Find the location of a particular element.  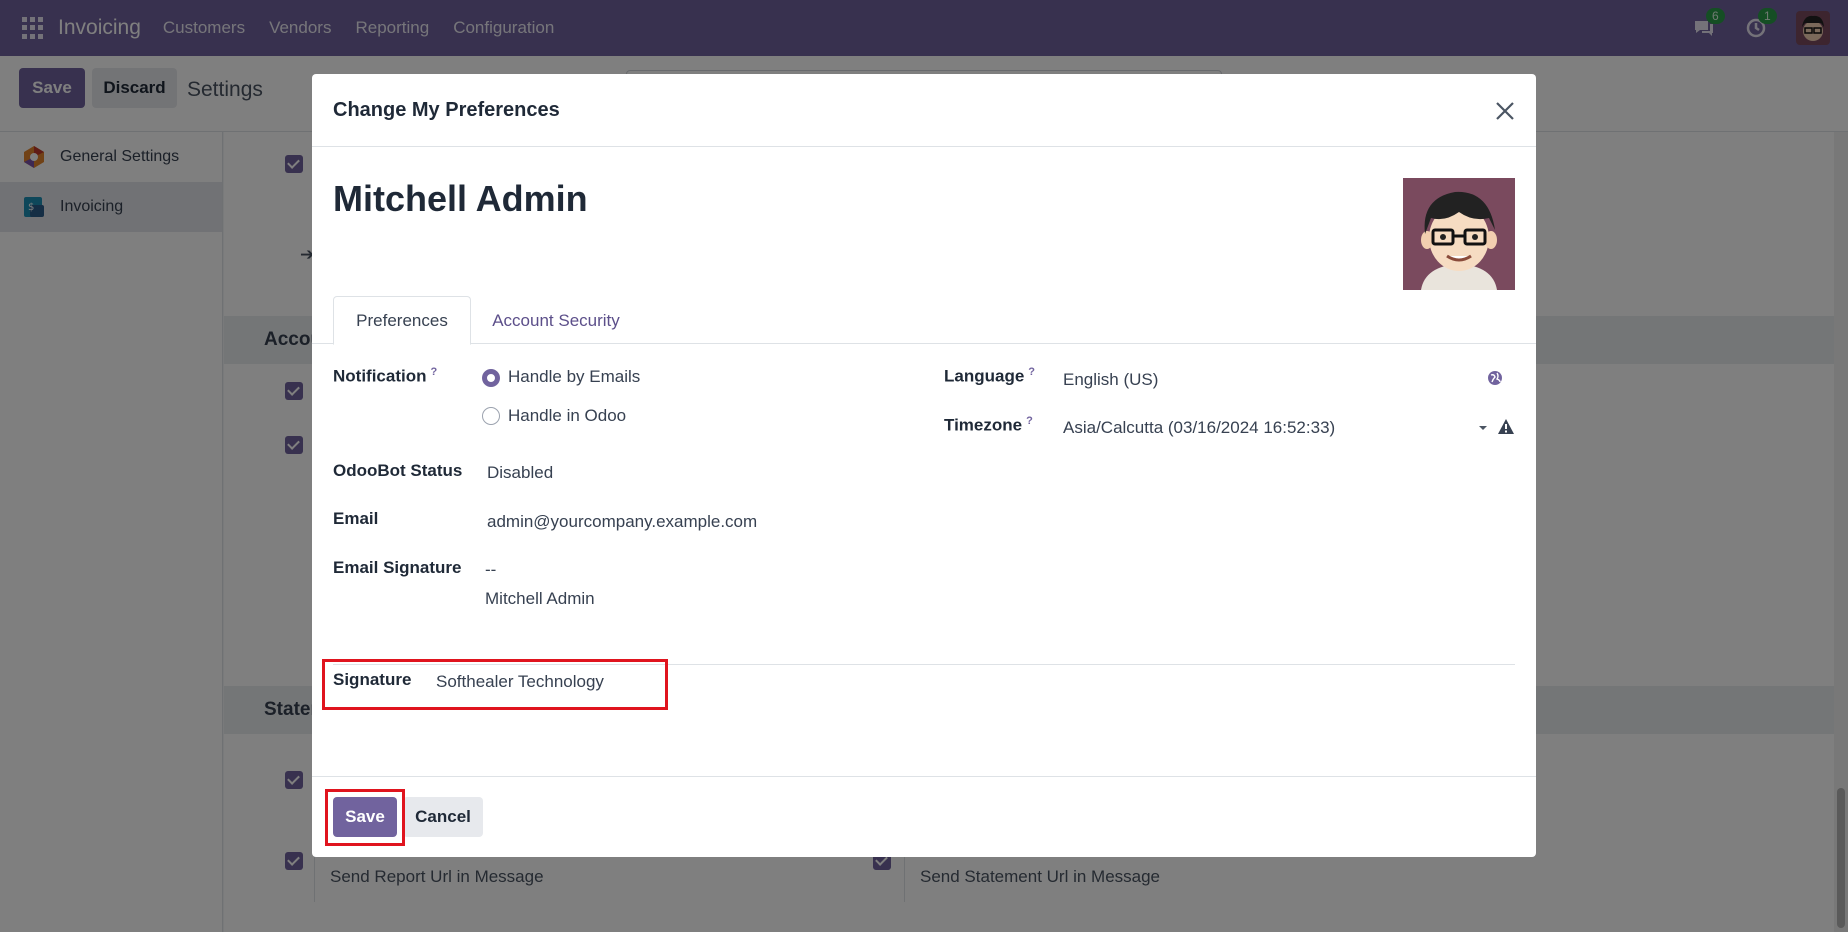

odoobot-status-label: OdooBot Status is located at coordinates (398, 470).